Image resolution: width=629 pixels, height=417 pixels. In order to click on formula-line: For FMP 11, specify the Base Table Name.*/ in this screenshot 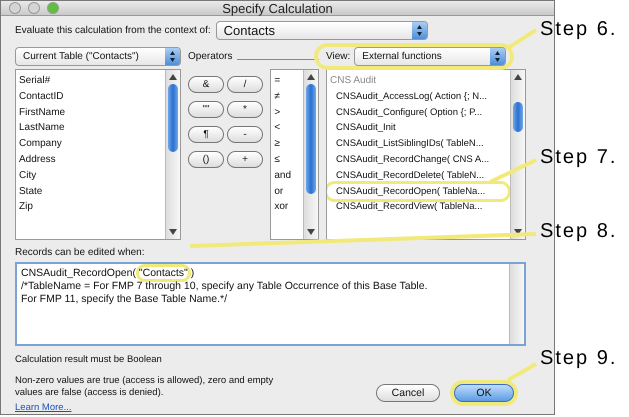, I will do `click(124, 299)`.